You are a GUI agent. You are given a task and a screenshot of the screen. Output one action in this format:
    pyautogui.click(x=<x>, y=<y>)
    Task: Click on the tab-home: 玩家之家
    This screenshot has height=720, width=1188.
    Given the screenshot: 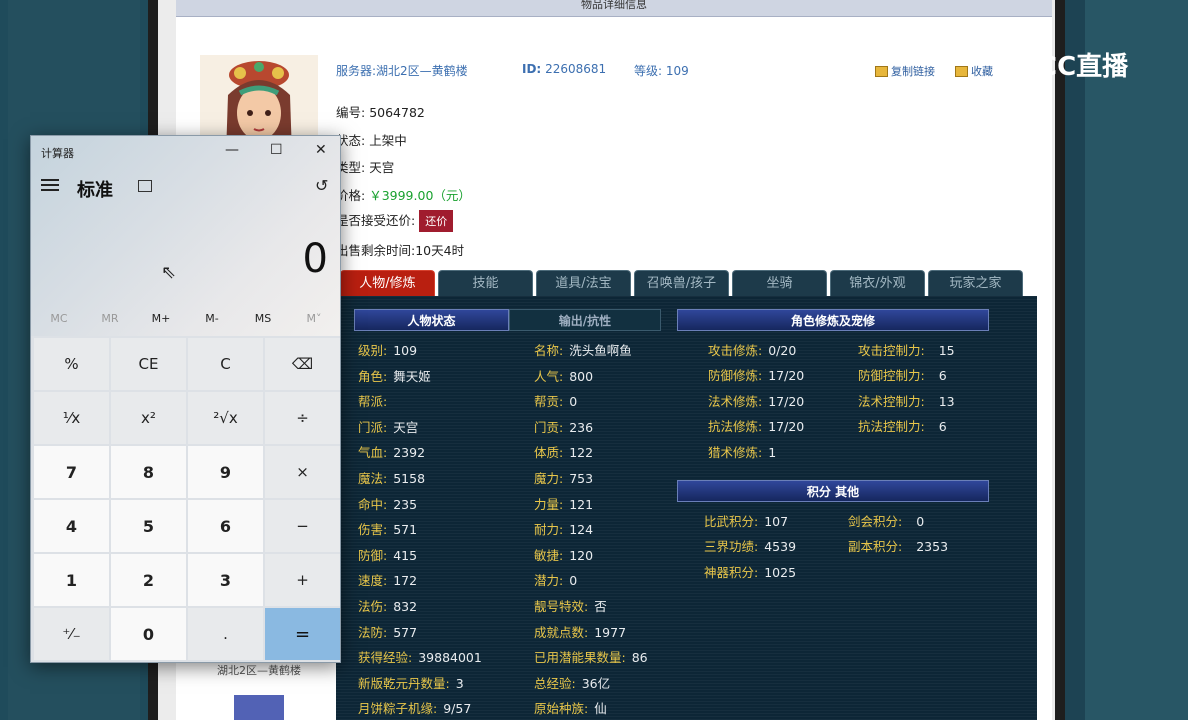 What is the action you would take?
    pyautogui.click(x=975, y=283)
    